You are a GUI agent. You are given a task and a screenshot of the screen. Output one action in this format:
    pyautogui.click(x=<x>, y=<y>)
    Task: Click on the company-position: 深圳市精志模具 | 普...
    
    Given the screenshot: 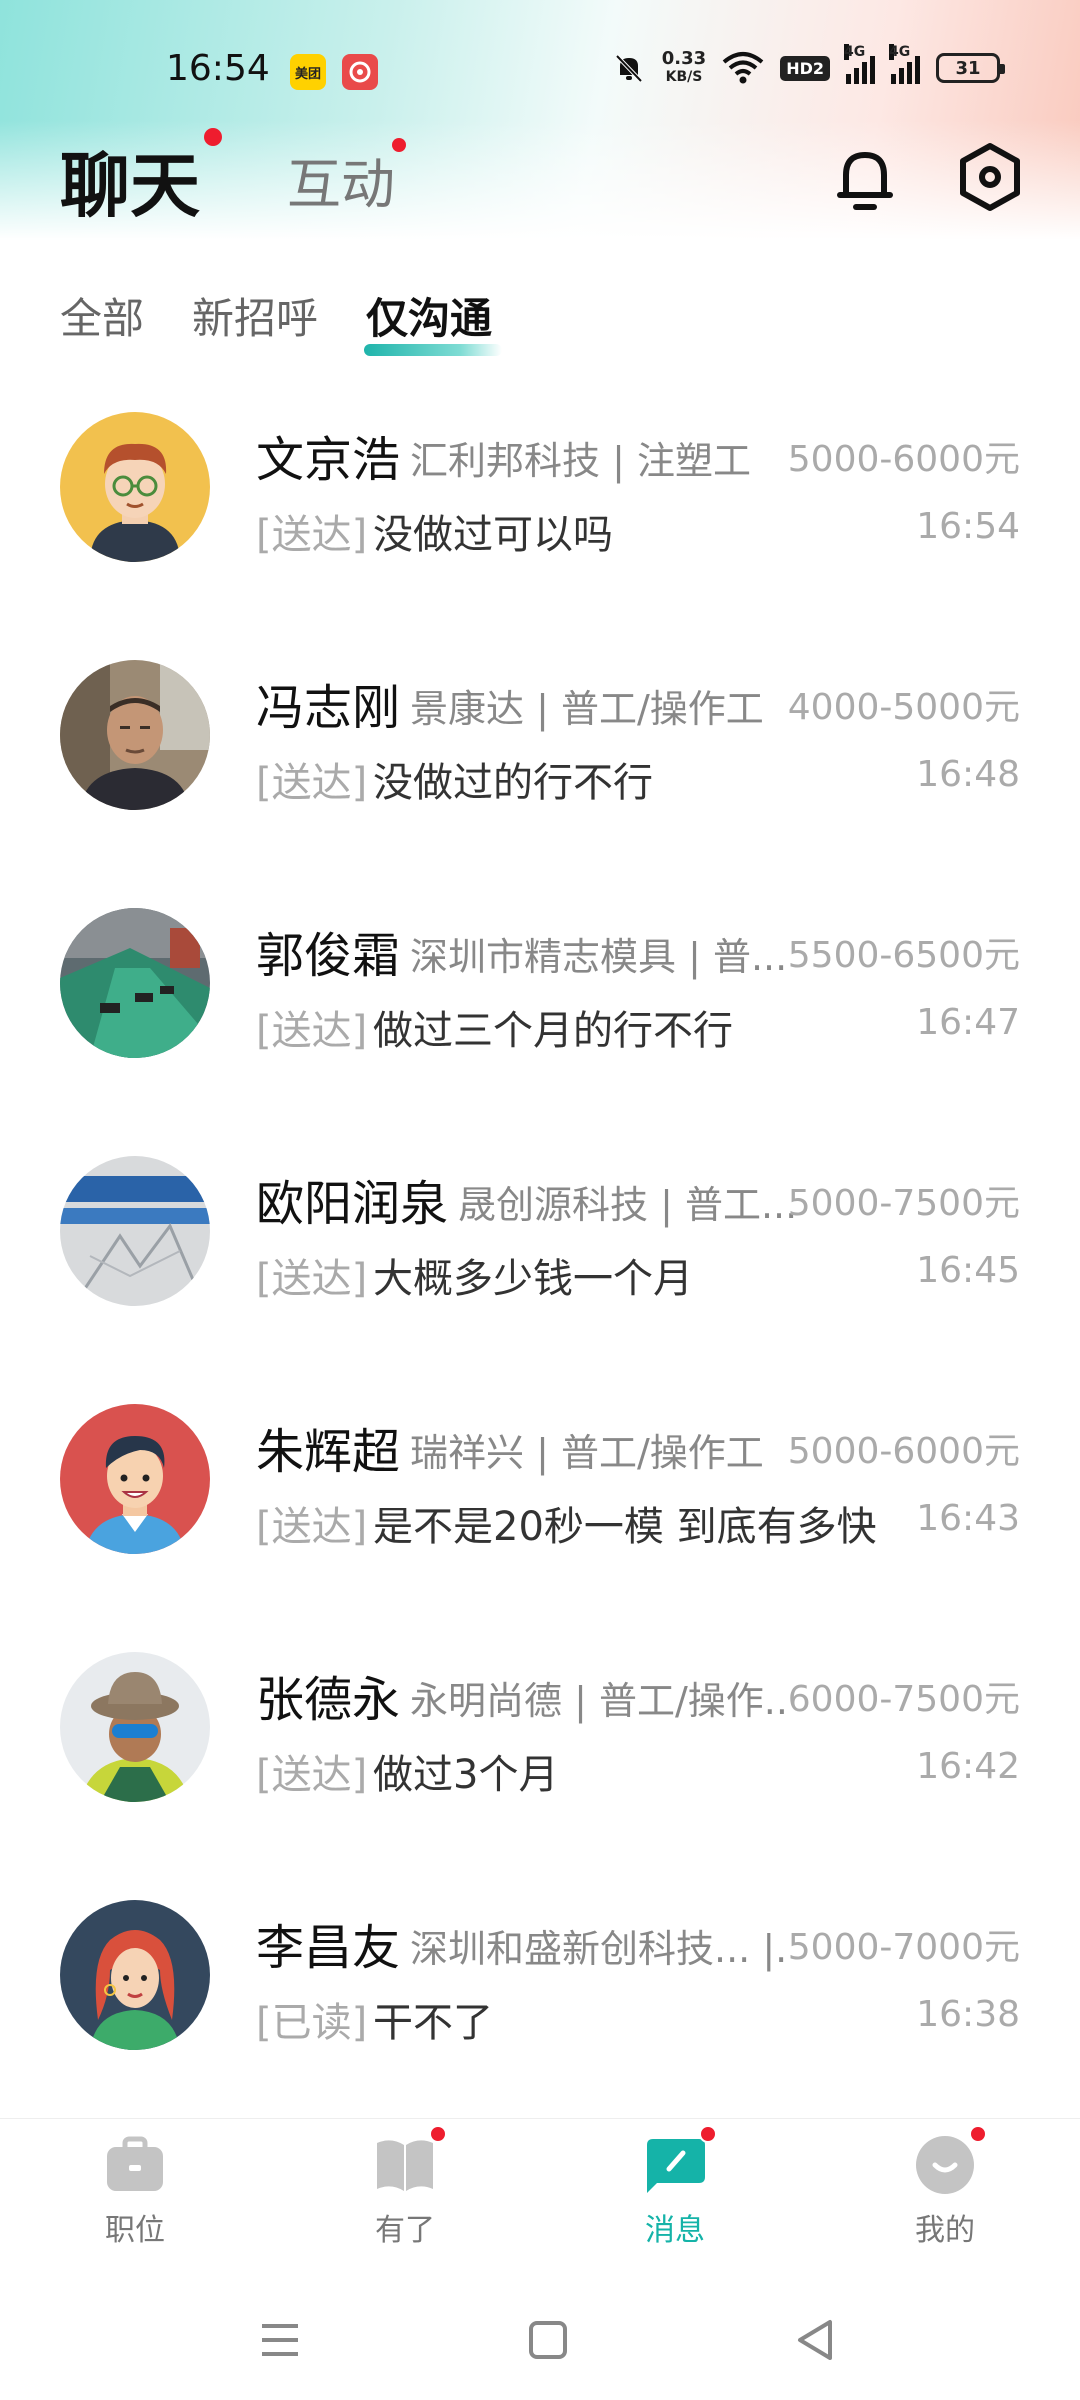 What is the action you would take?
    pyautogui.click(x=599, y=957)
    